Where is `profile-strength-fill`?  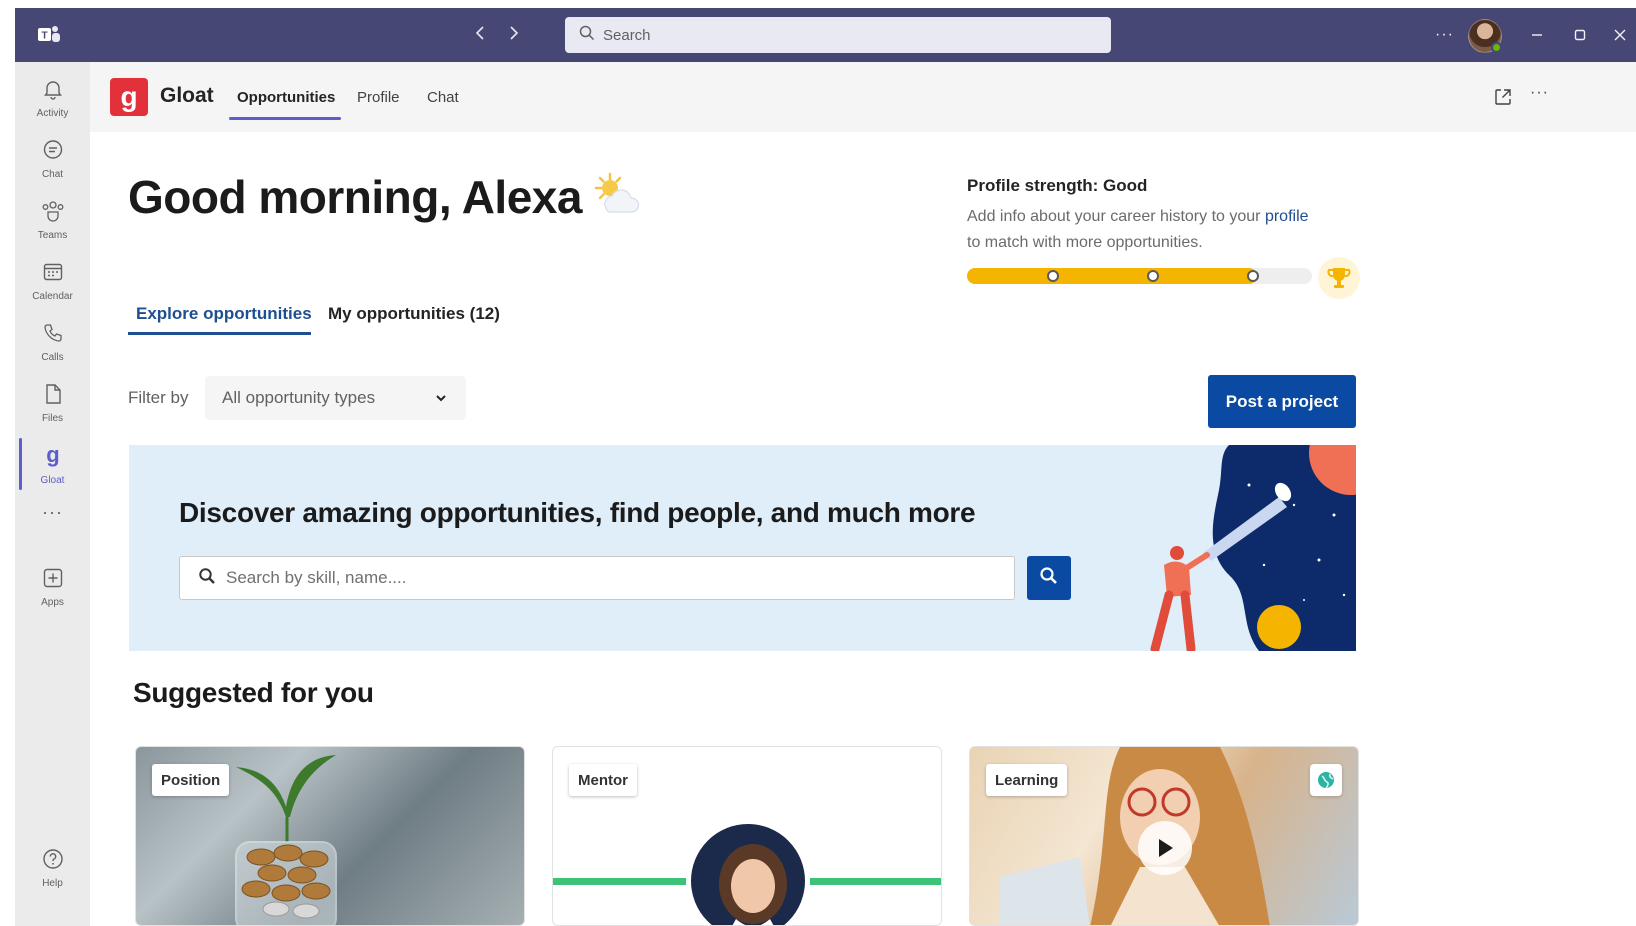
profile-strength-fill is located at coordinates (1112, 276).